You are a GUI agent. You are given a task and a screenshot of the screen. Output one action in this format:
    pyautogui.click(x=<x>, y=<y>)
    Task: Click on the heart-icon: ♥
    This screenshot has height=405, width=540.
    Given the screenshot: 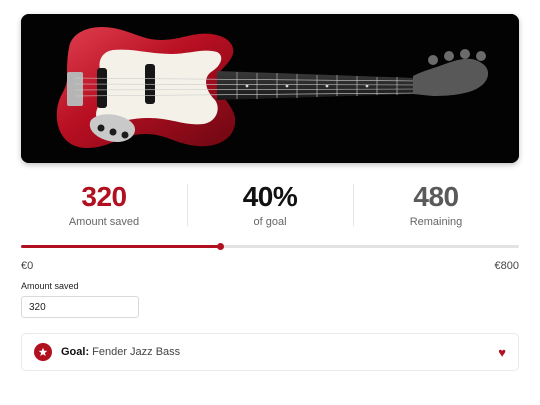 What is the action you would take?
    pyautogui.click(x=502, y=352)
    